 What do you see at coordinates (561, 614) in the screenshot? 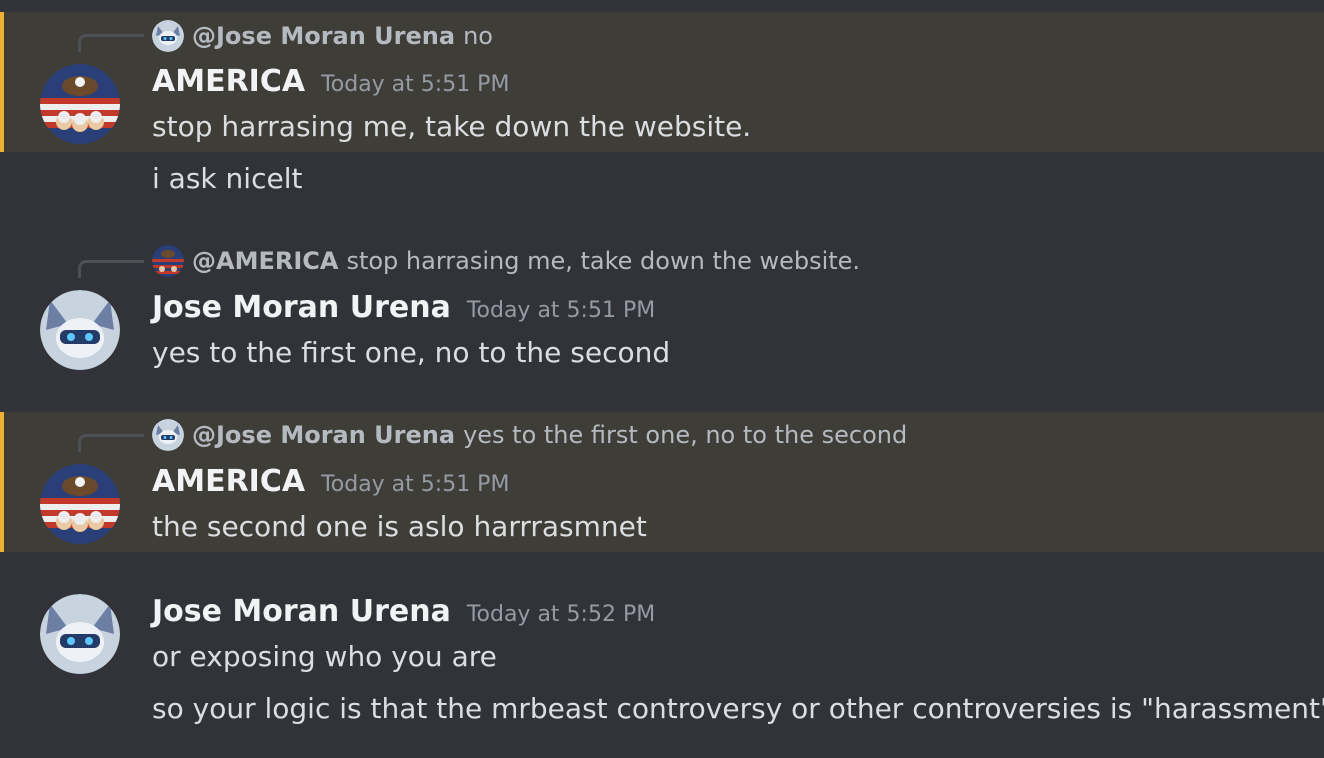
I see `timestamp: Today at 5:52 PM` at bounding box center [561, 614].